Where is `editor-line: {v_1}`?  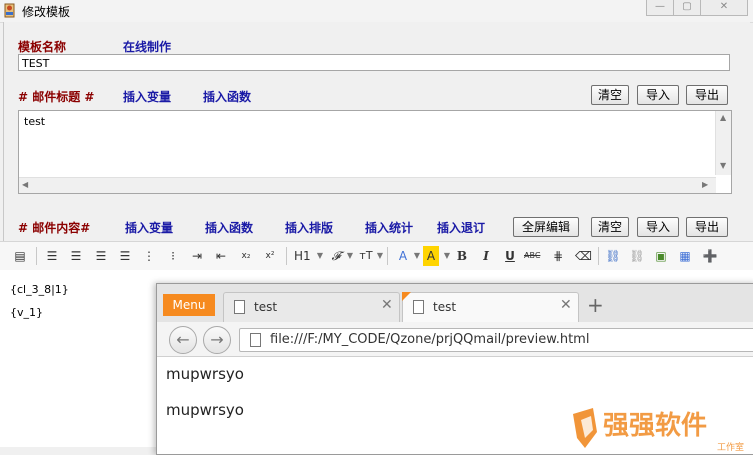 editor-line: {v_1} is located at coordinates (27, 312).